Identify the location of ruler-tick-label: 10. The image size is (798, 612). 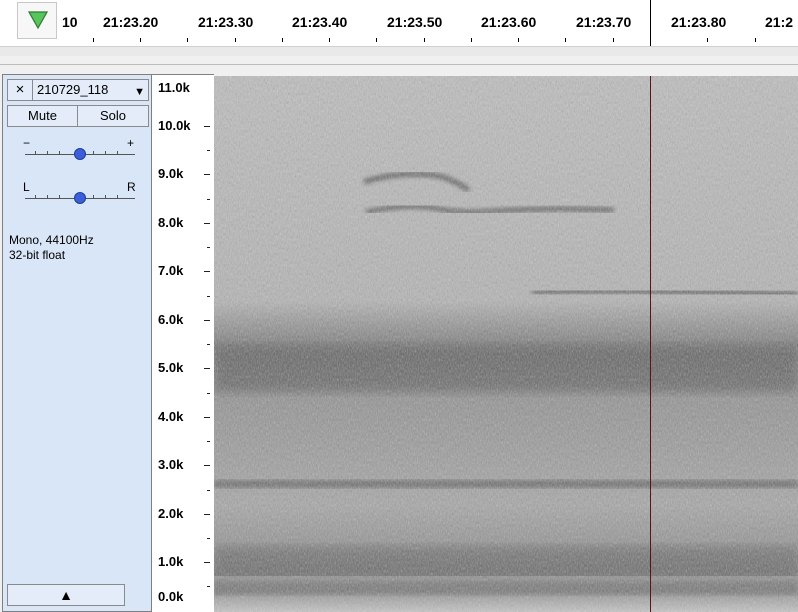
(70, 22).